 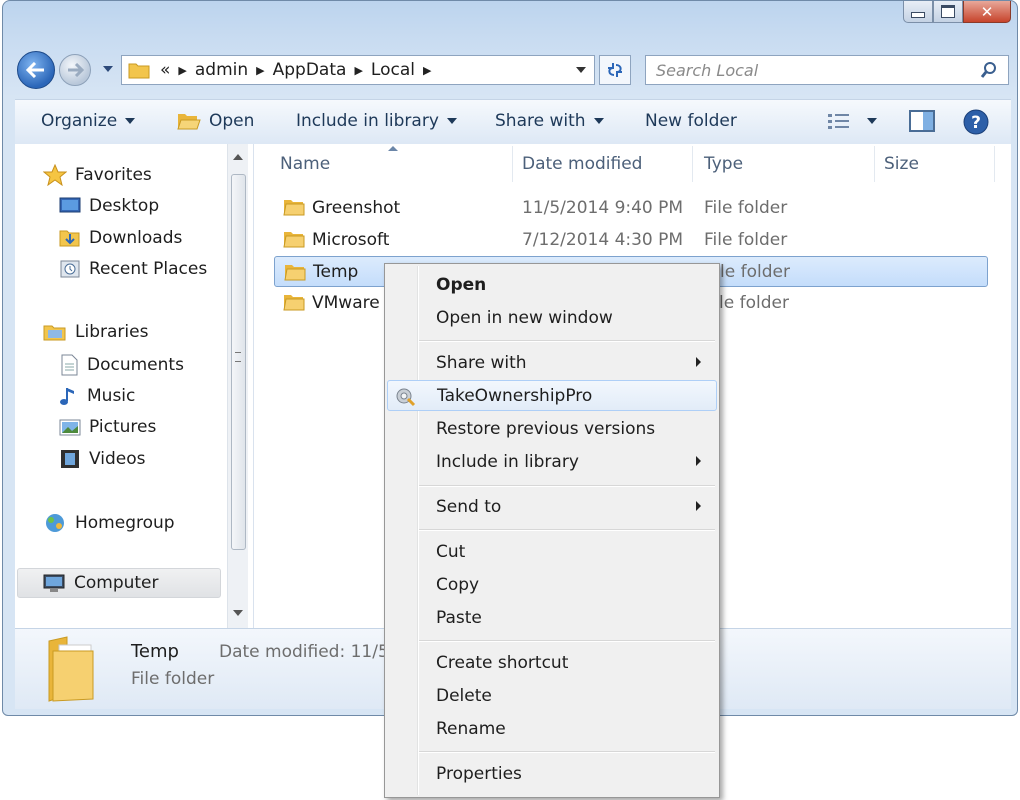 I want to click on menu-item-include-in-library: Include in library, so click(x=552, y=461).